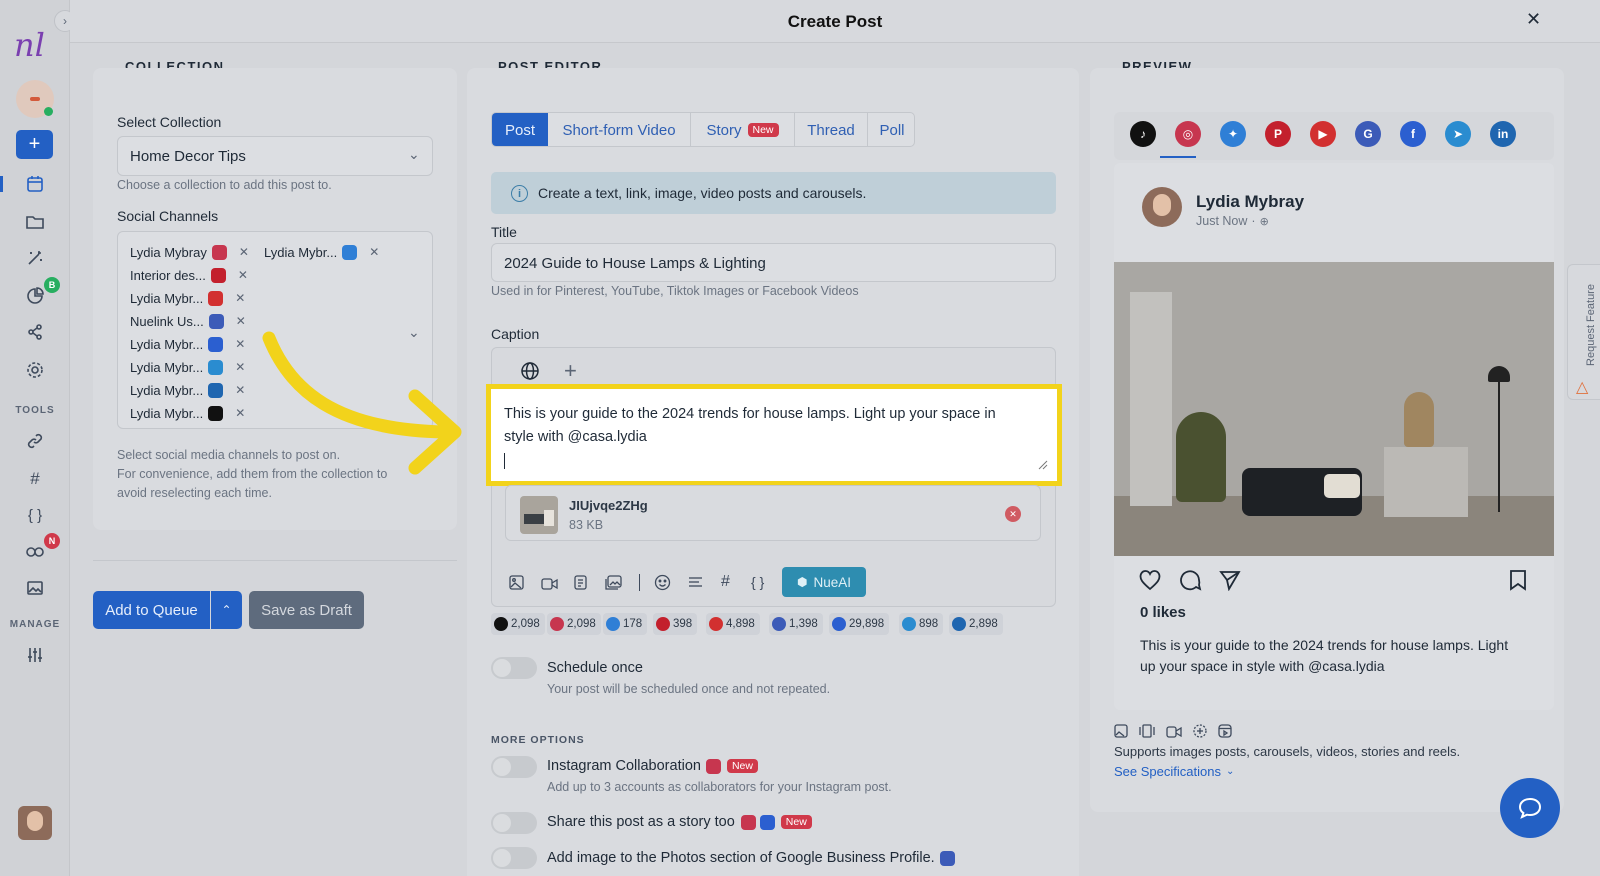  I want to click on hashtag-icon: #, so click(35, 479).